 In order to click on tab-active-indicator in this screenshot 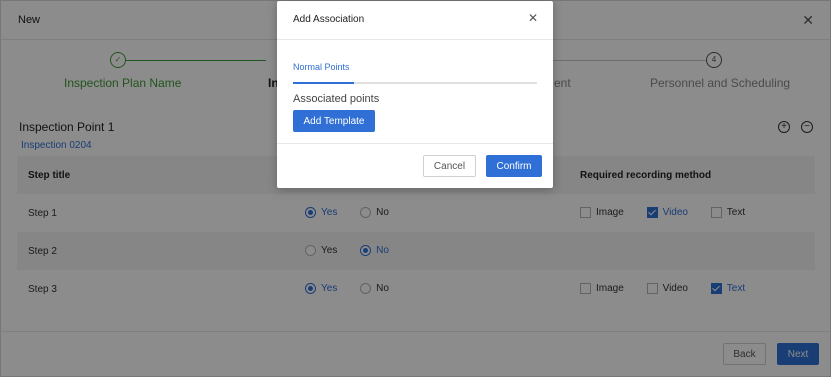, I will do `click(323, 83)`.